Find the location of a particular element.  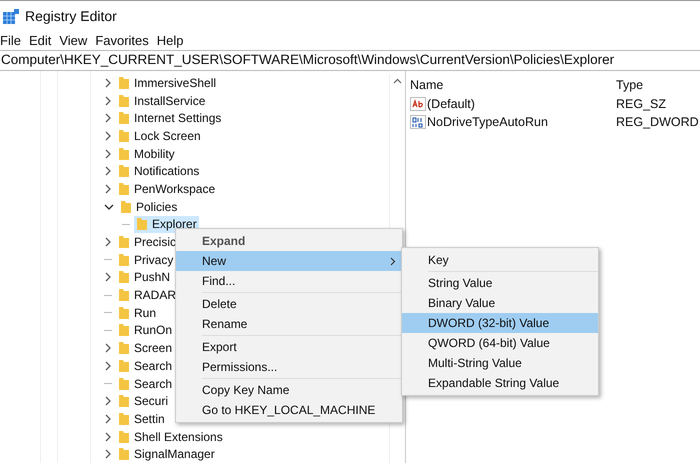

tree-item: RADAR is located at coordinates (147, 295).